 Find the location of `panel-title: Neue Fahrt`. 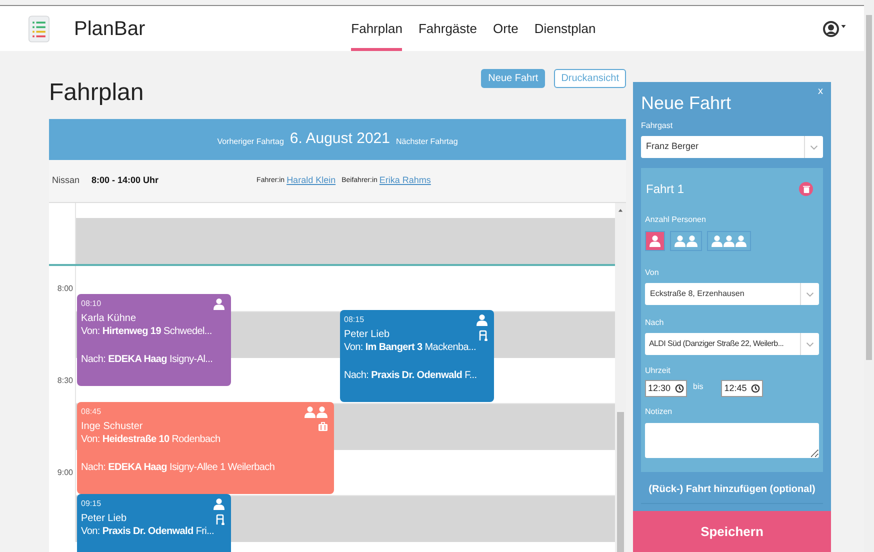

panel-title: Neue Fahrt is located at coordinates (686, 103).